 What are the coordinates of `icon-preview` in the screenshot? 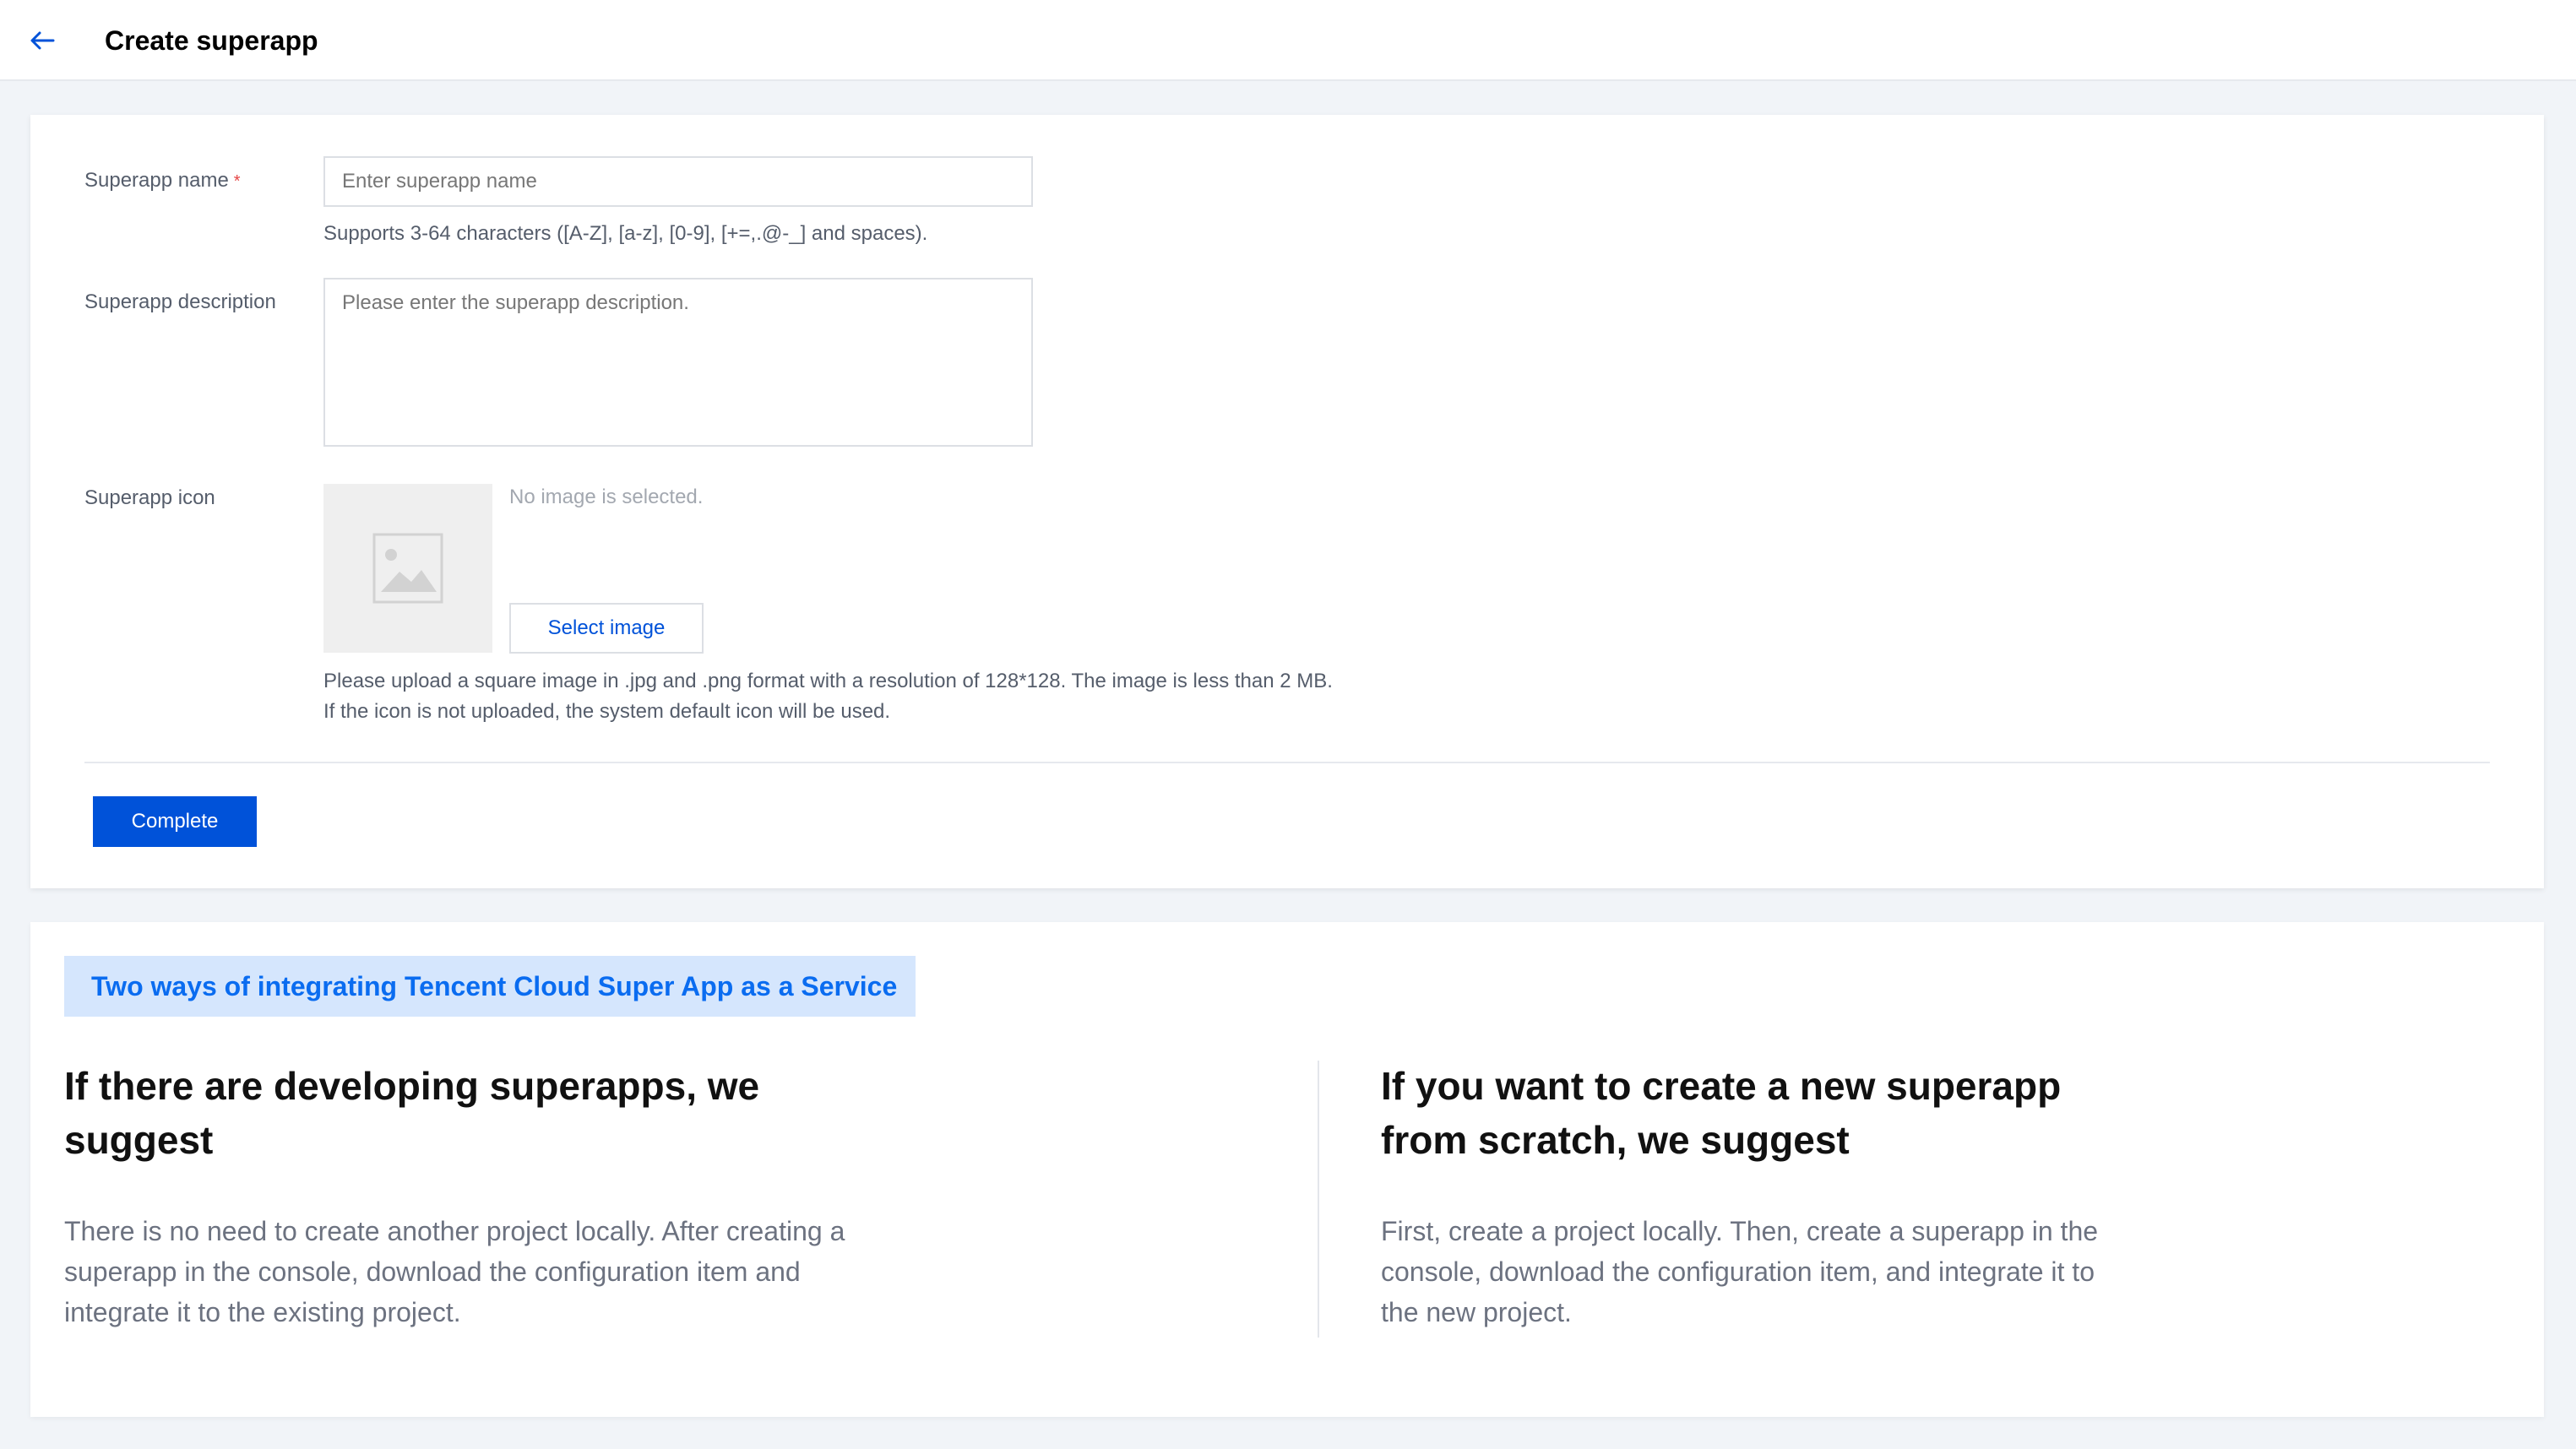 It's located at (407, 568).